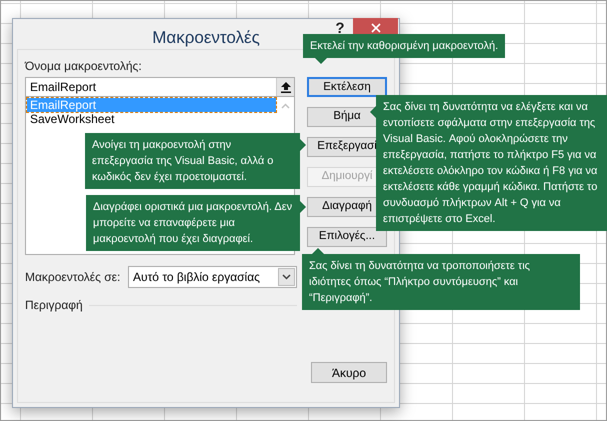 The height and width of the screenshot is (421, 607). Describe the element at coordinates (73, 277) in the screenshot. I see `field-label: Μακροεντολές σε:` at that location.